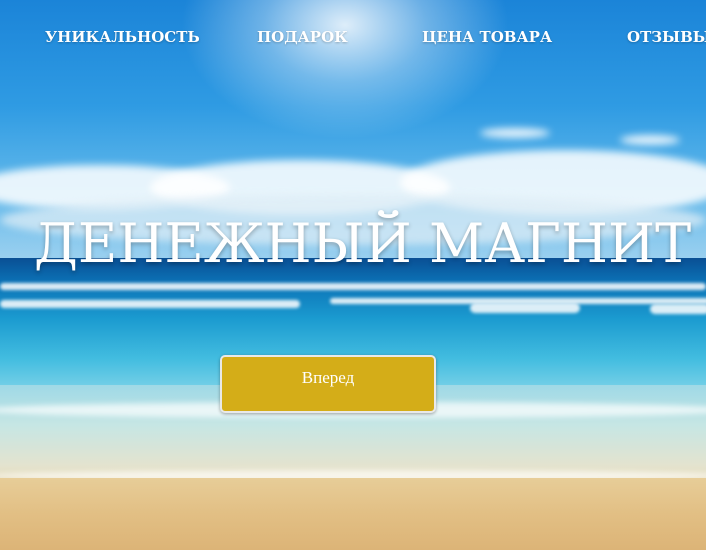 The height and width of the screenshot is (550, 706). I want to click on sand, so click(353, 514).